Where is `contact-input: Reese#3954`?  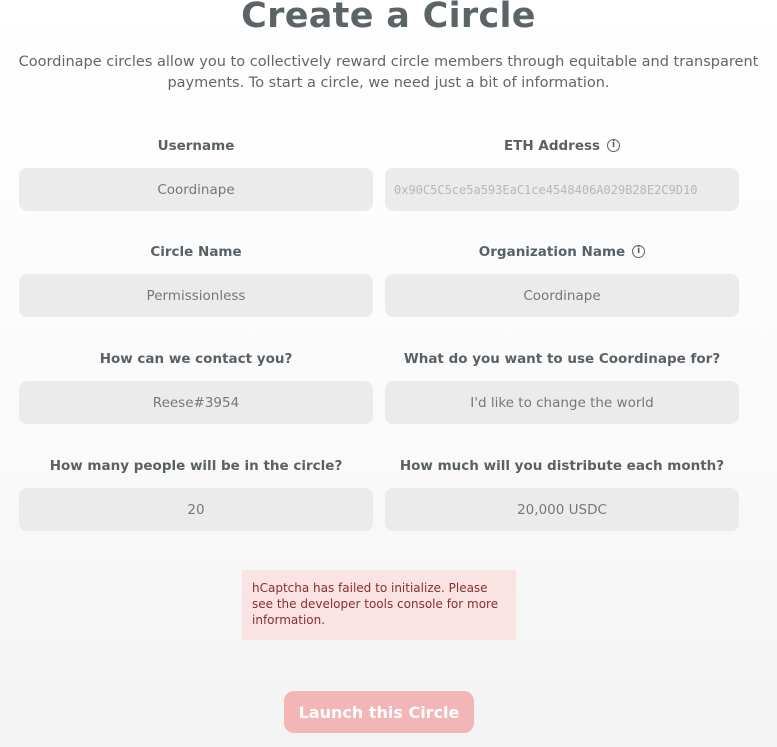 contact-input: Reese#3954 is located at coordinates (196, 402).